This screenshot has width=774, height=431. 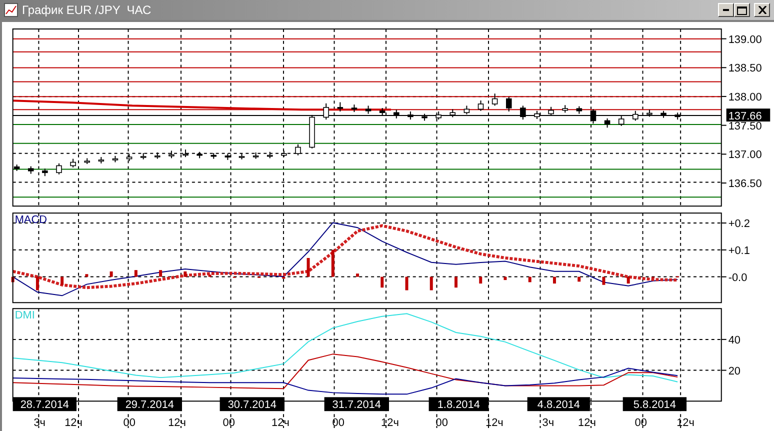 I want to click on close-icon, so click(x=762, y=10).